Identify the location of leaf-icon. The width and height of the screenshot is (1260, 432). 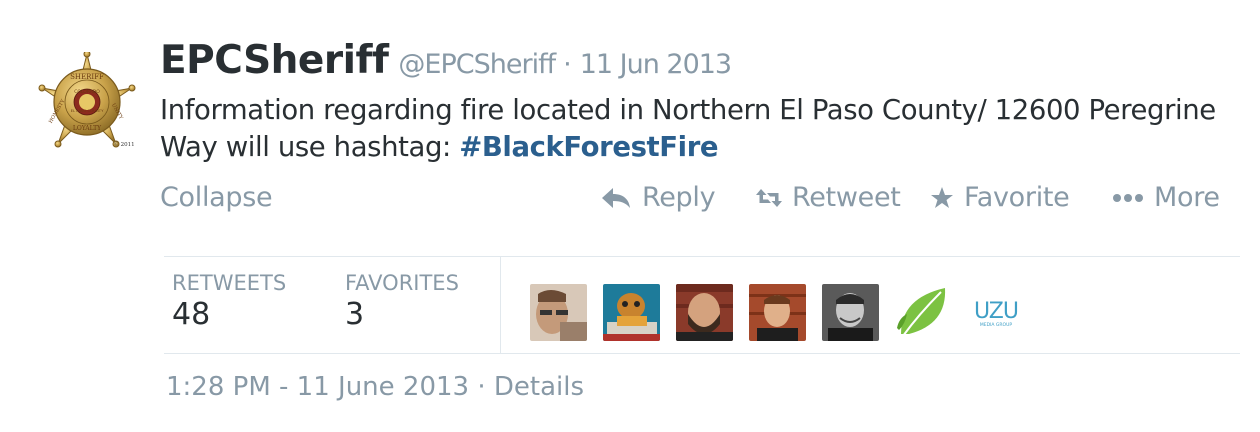
(923, 312).